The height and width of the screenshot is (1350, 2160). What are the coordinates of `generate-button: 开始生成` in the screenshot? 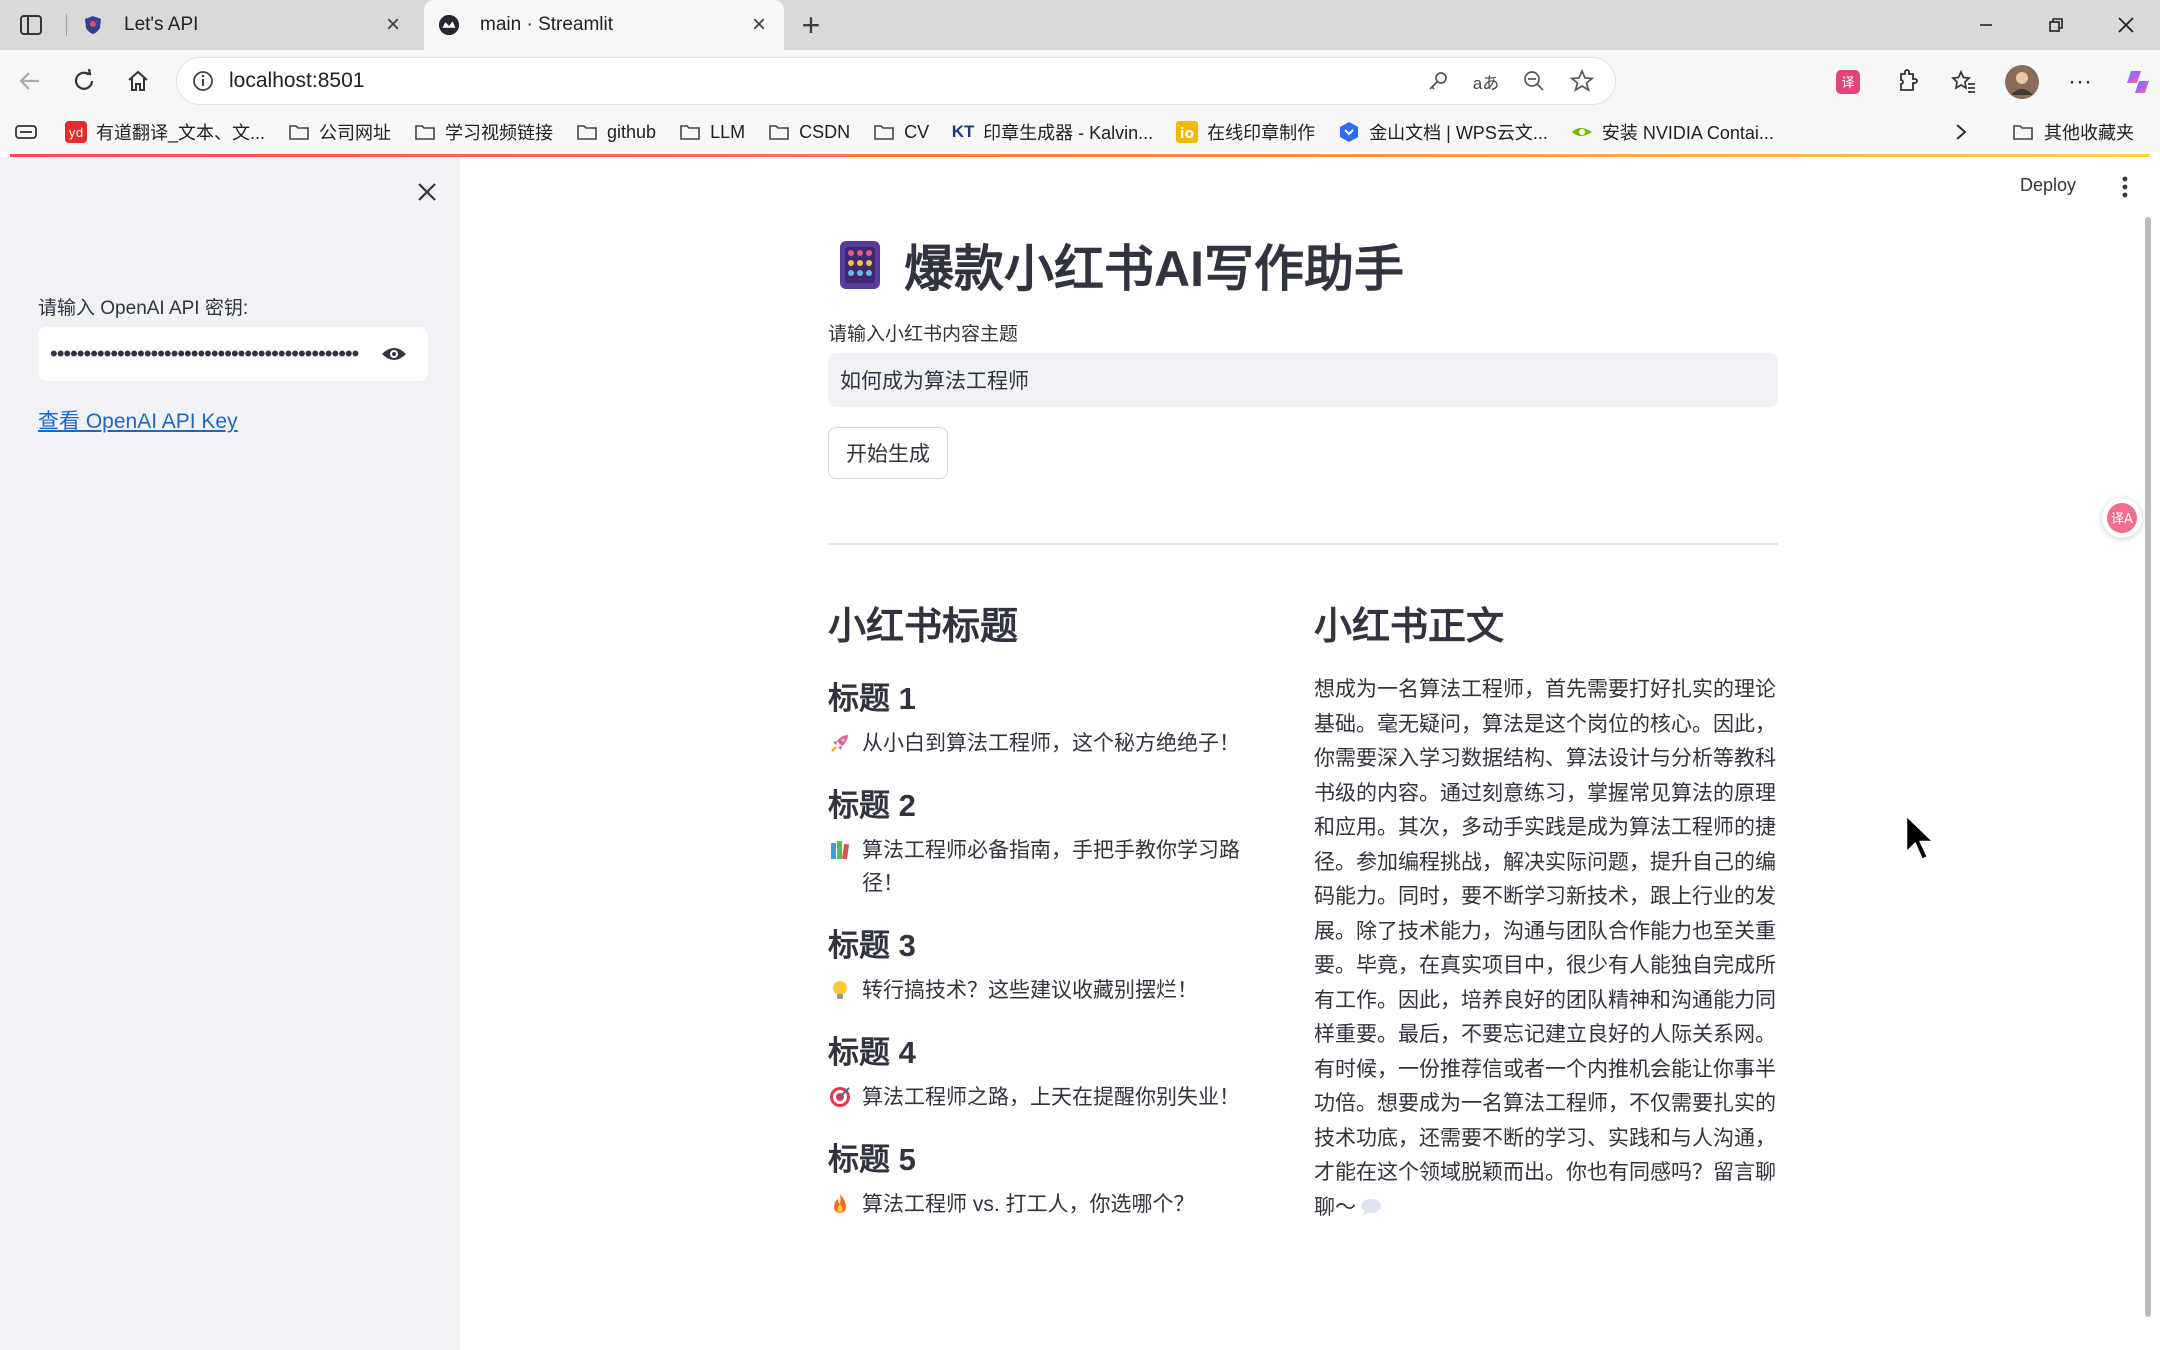 It's located at (888, 453).